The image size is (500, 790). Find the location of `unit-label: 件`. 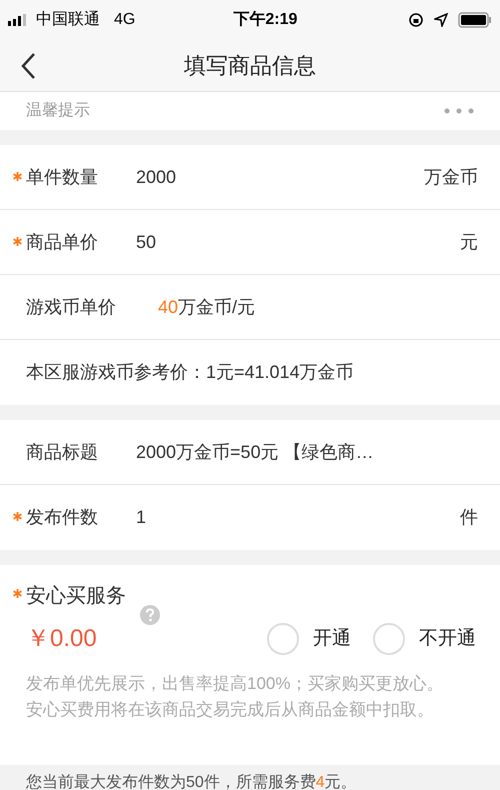

unit-label: 件 is located at coordinates (469, 517).